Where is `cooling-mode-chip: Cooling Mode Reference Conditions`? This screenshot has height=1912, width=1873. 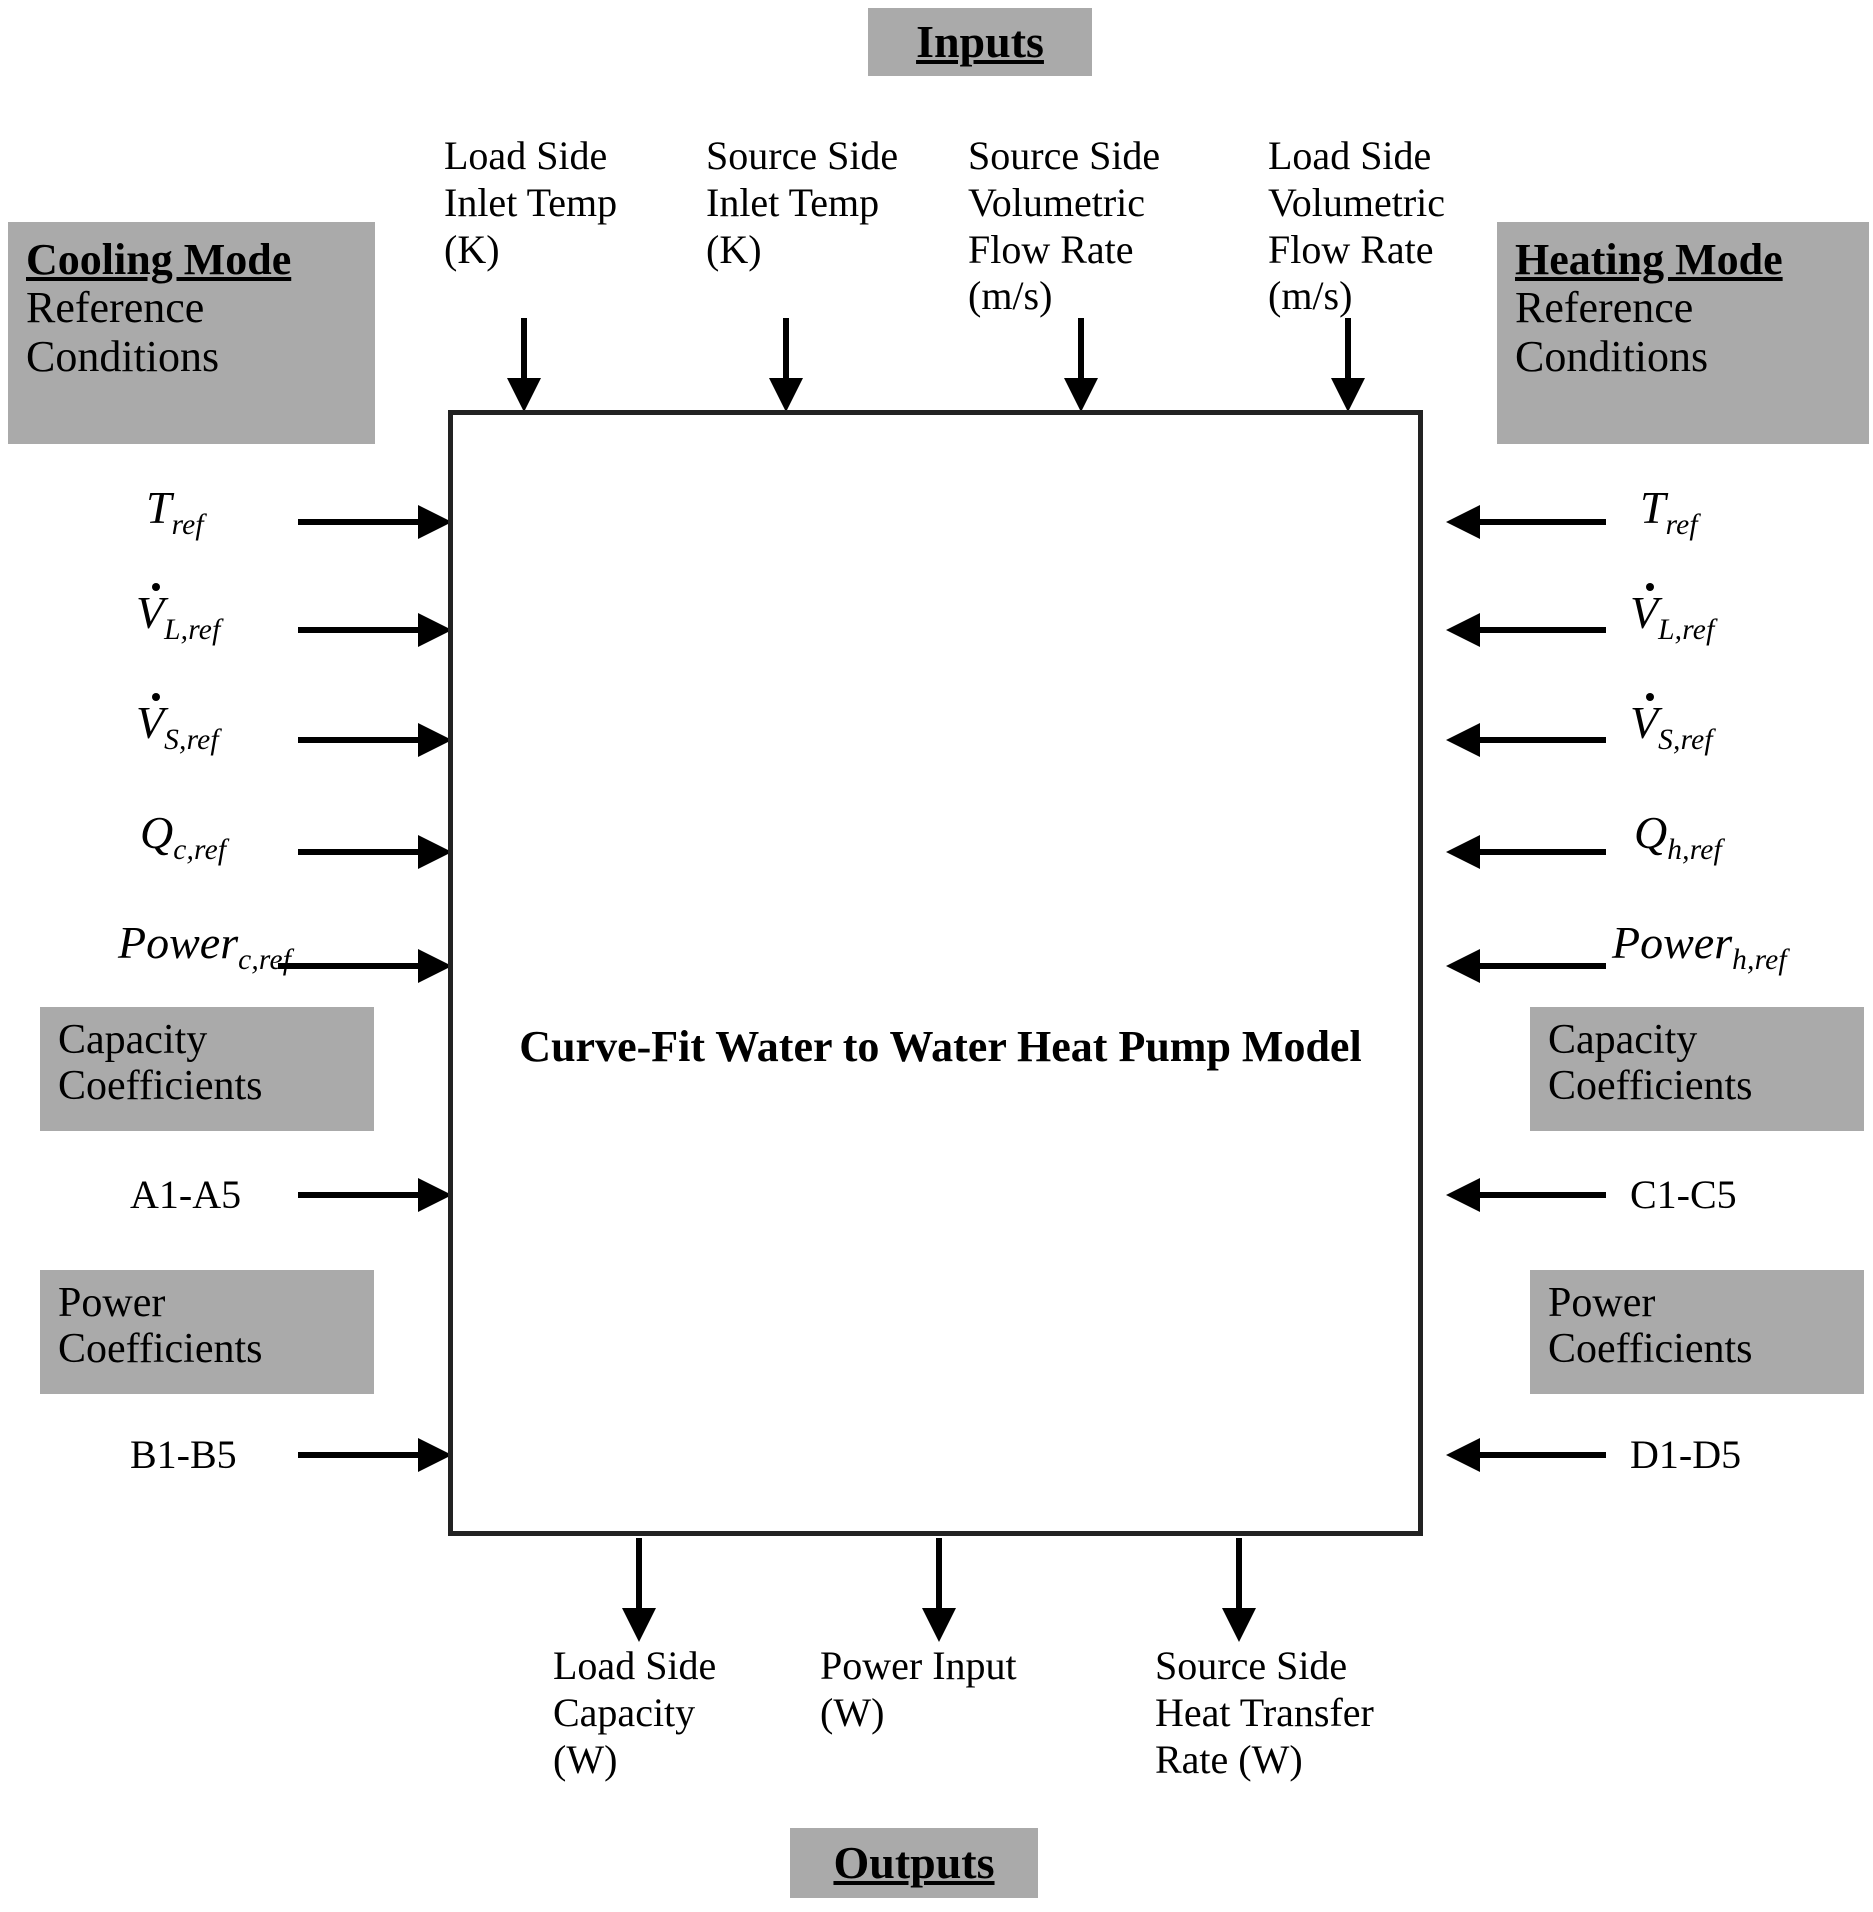 cooling-mode-chip: Cooling Mode Reference Conditions is located at coordinates (191, 333).